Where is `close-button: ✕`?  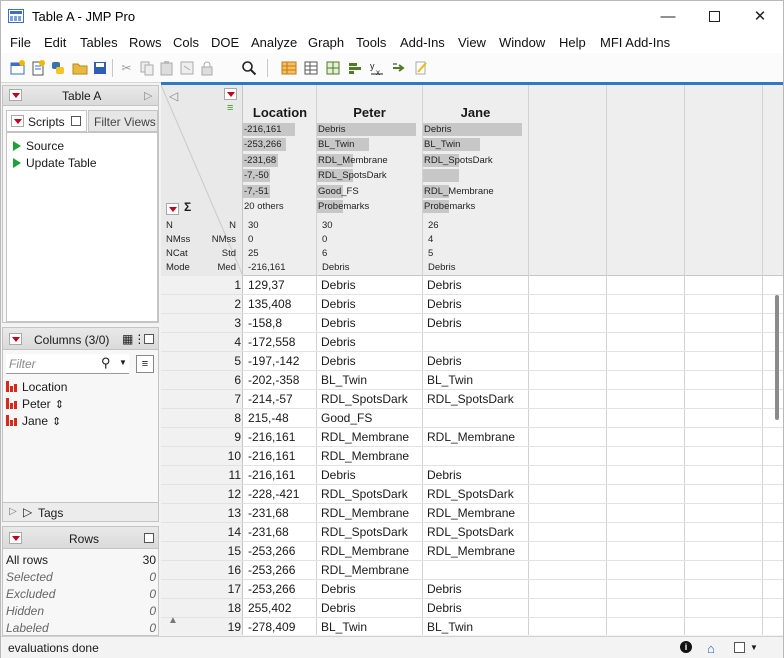
close-button: ✕ is located at coordinates (760, 16).